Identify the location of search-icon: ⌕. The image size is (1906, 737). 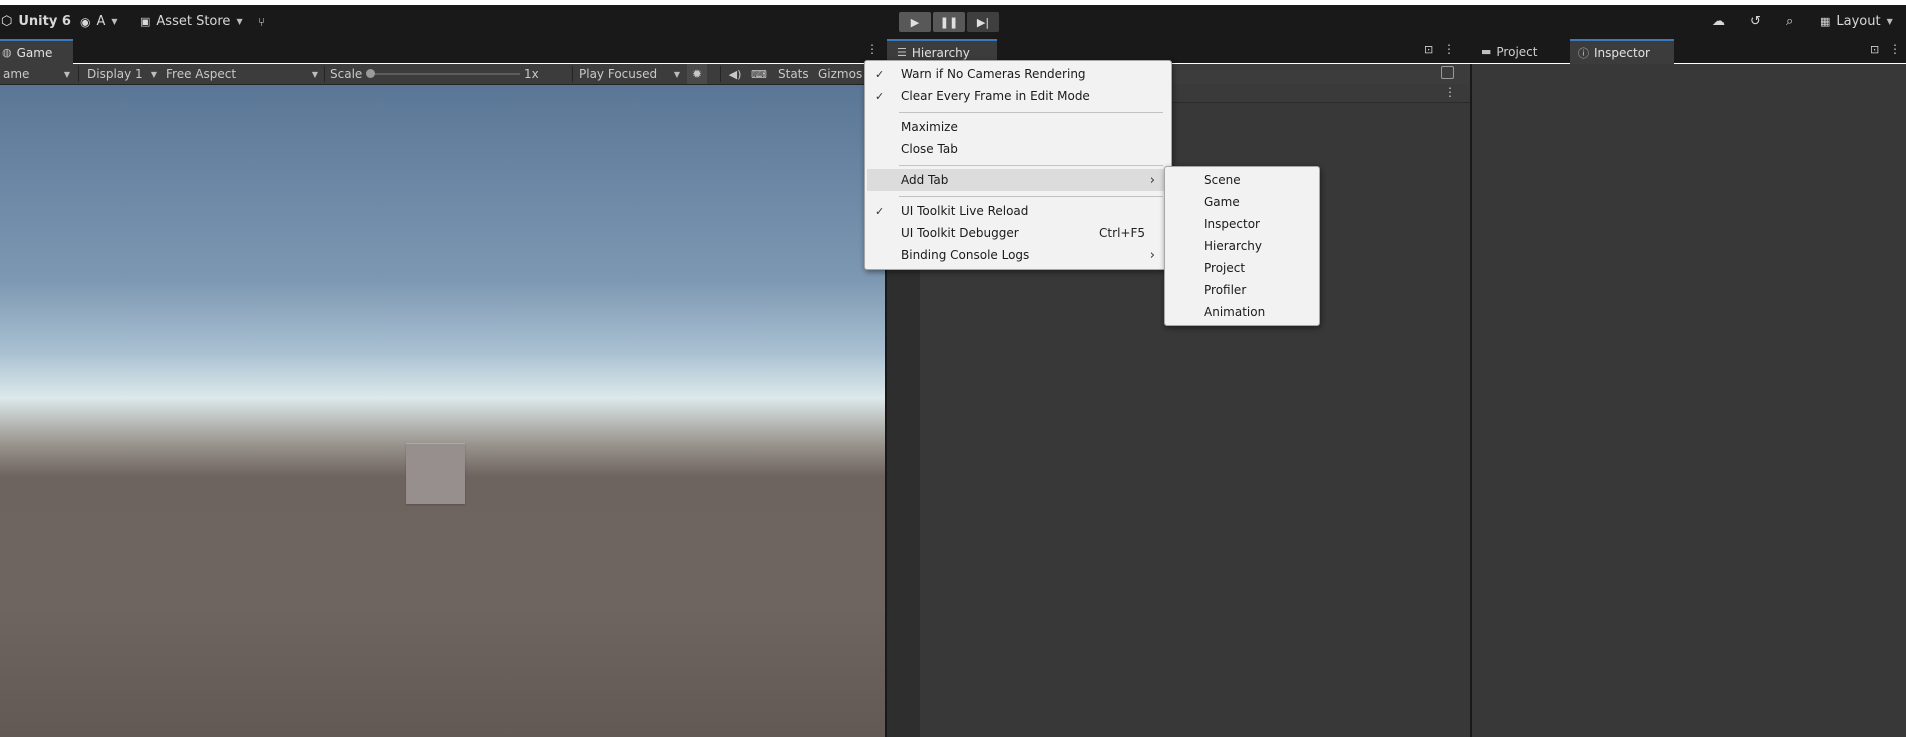
(1790, 21).